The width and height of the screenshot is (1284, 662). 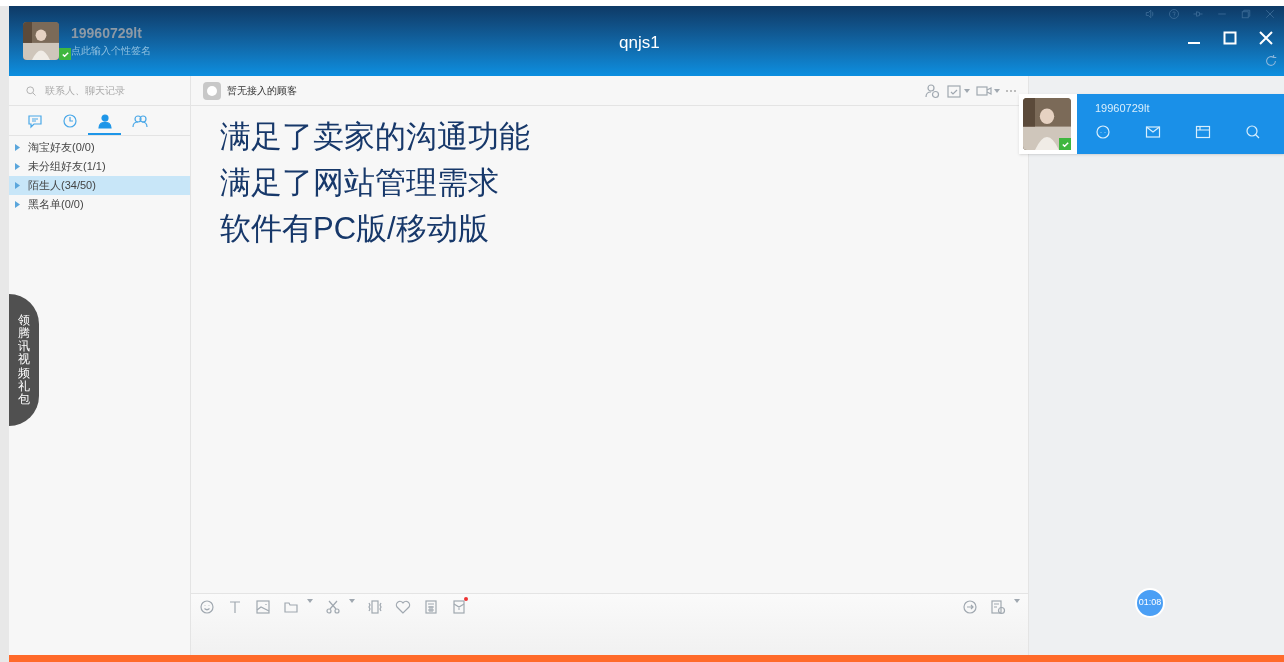 I want to click on pin-icon, so click(x=1198, y=14).